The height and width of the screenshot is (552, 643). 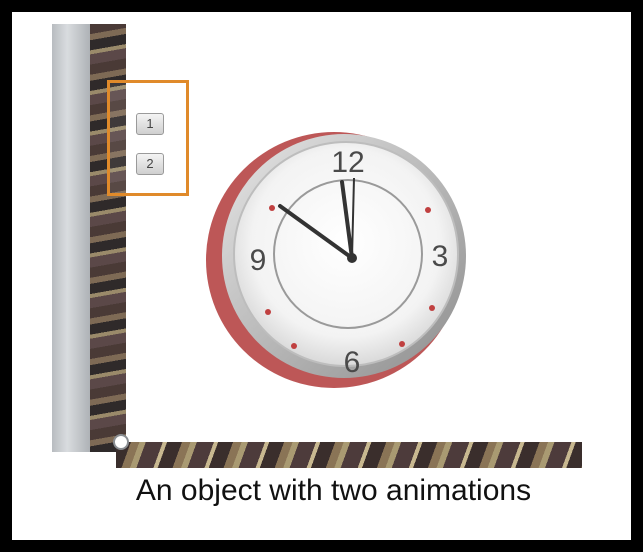 I want to click on numeral-12: 12, so click(x=347, y=162).